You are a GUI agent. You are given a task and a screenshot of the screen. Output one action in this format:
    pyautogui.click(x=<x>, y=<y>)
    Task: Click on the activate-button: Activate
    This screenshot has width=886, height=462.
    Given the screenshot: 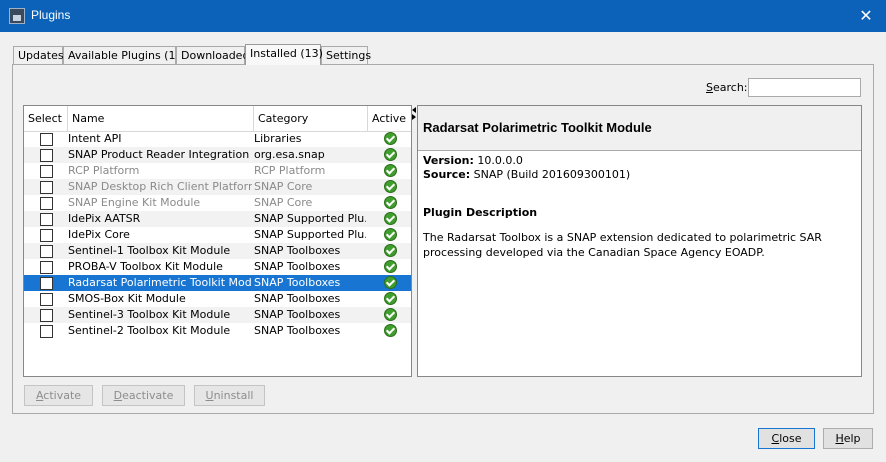 What is the action you would take?
    pyautogui.click(x=58, y=395)
    